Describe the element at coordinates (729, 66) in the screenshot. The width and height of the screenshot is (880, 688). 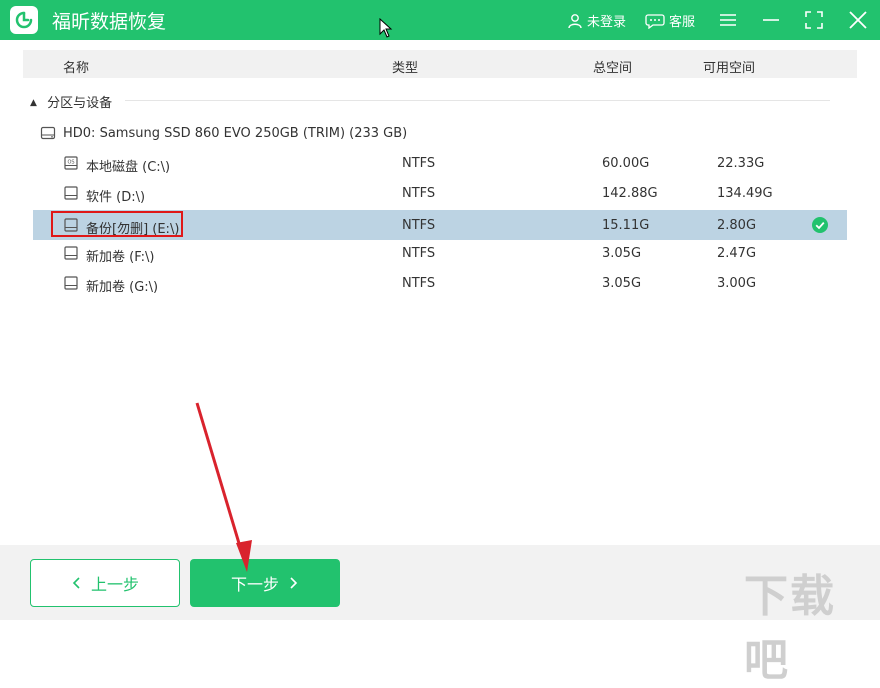
I see `header-free: 可用空间` at that location.